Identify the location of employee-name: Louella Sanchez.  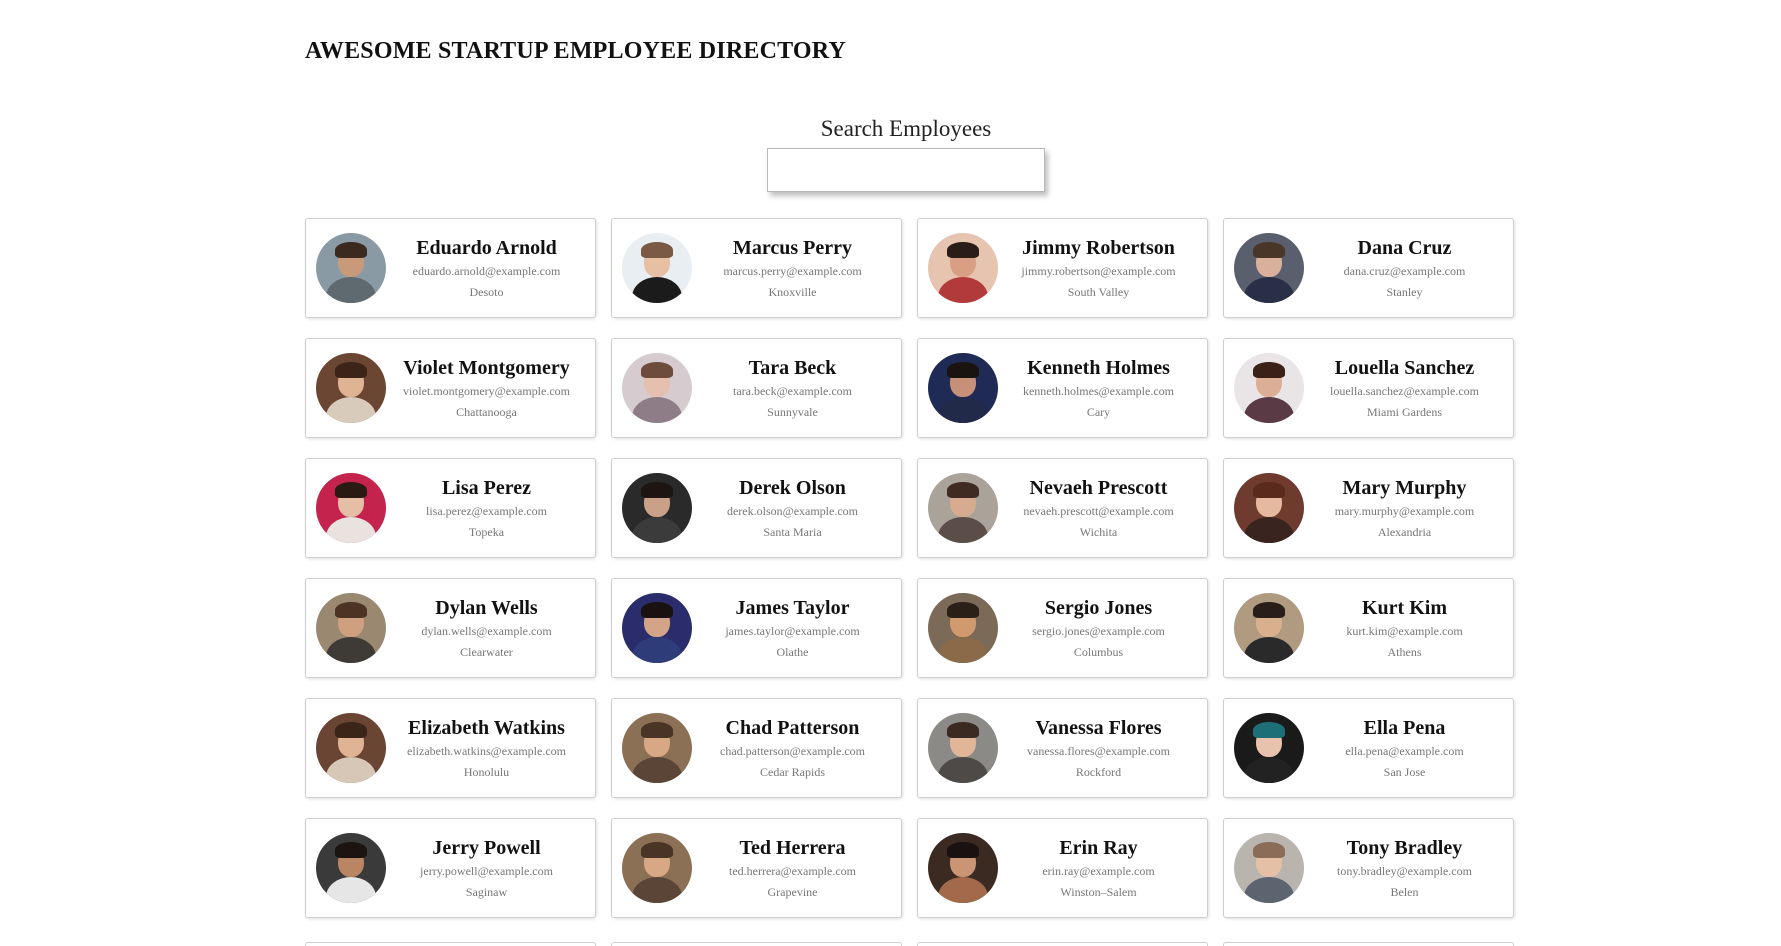
(1404, 368).